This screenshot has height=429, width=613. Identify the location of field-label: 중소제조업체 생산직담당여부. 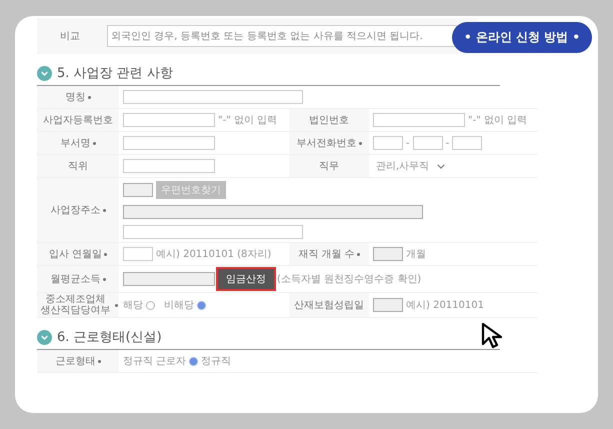
(78, 305).